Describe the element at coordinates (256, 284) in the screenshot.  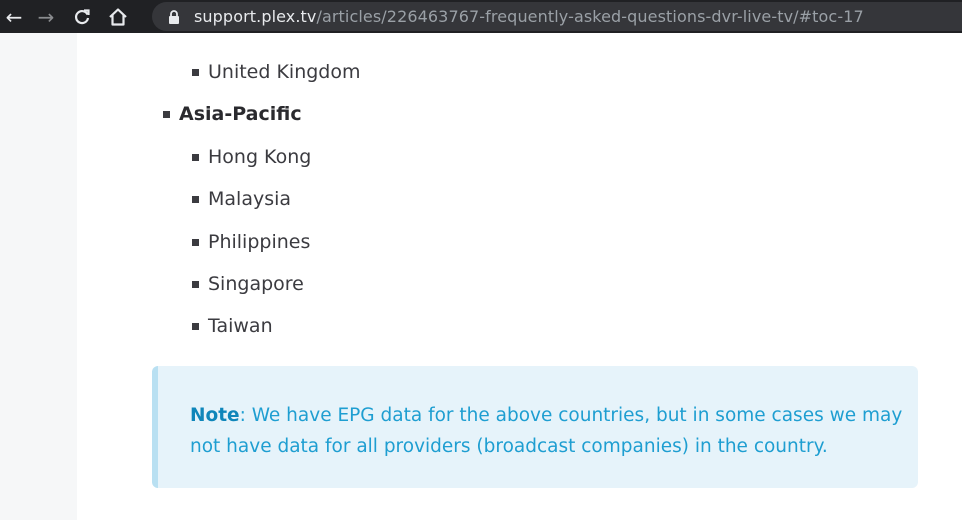
I see `country-singapore: Singapore` at that location.